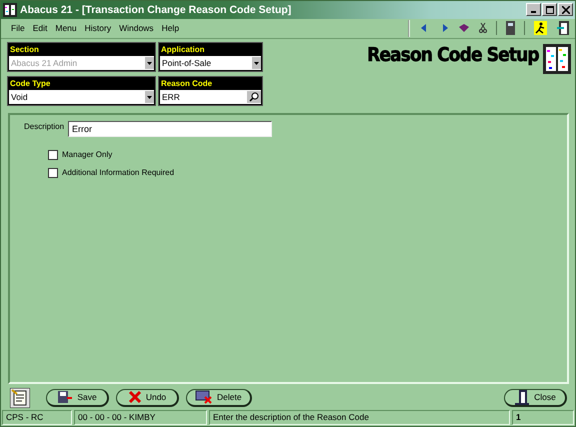 The image size is (576, 427). Describe the element at coordinates (170, 128) in the screenshot. I see `description-field: Error` at that location.